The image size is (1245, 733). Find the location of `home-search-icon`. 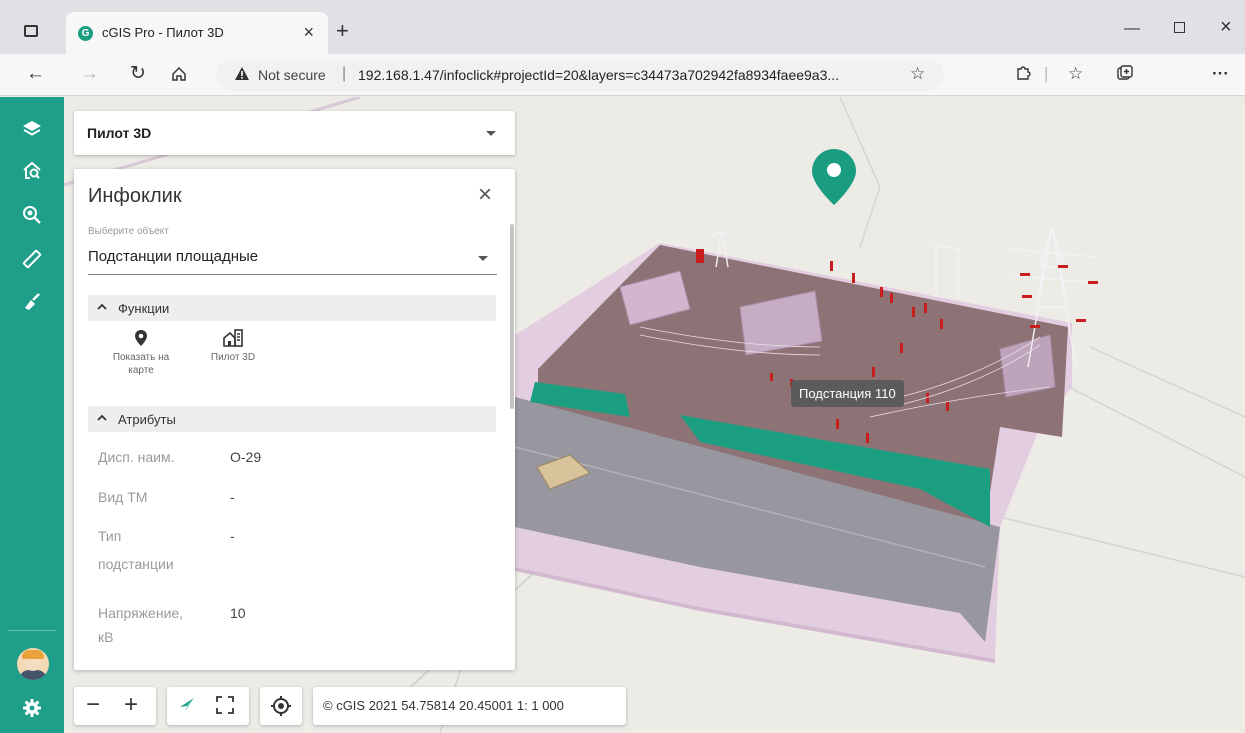

home-search-icon is located at coordinates (32, 173).